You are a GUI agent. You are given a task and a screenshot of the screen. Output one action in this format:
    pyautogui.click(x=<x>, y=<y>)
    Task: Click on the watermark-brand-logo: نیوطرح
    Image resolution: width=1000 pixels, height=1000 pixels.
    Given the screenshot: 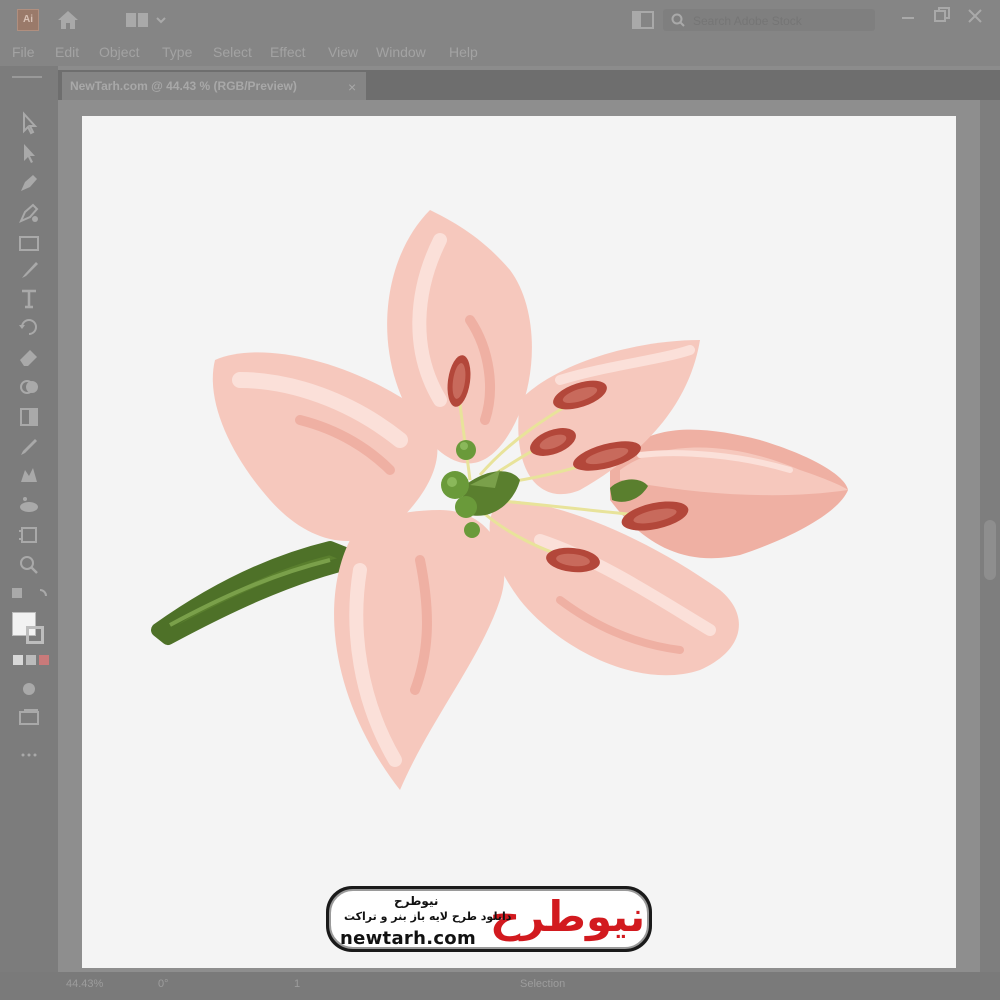 What is the action you would take?
    pyautogui.click(x=568, y=916)
    